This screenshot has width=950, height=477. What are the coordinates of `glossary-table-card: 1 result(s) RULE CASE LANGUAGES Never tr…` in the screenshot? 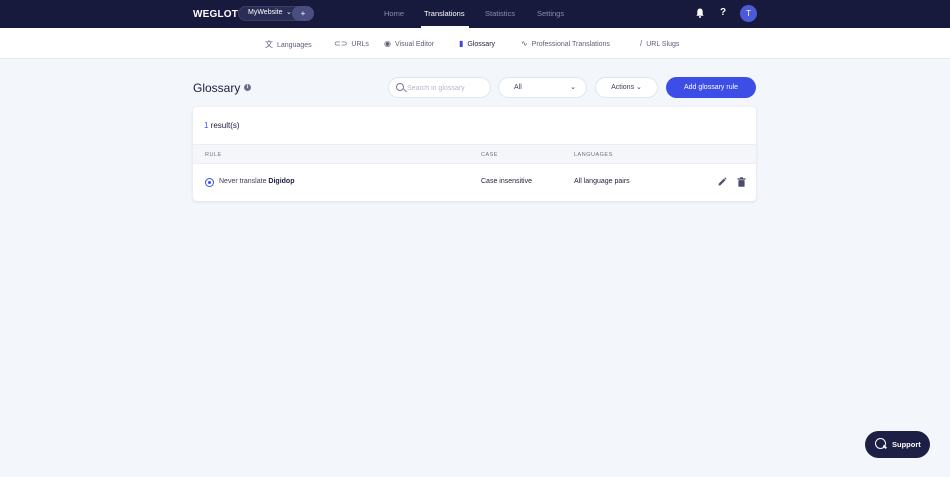 It's located at (474, 154).